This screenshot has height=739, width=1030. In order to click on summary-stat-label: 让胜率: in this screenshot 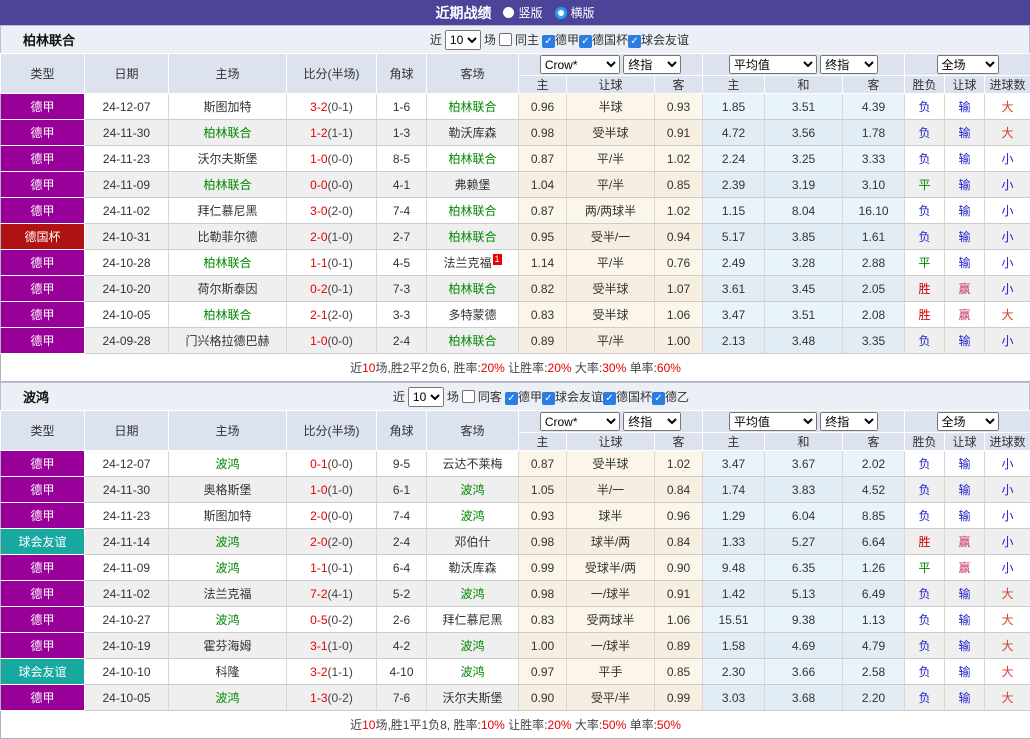, I will do `click(526, 368)`.